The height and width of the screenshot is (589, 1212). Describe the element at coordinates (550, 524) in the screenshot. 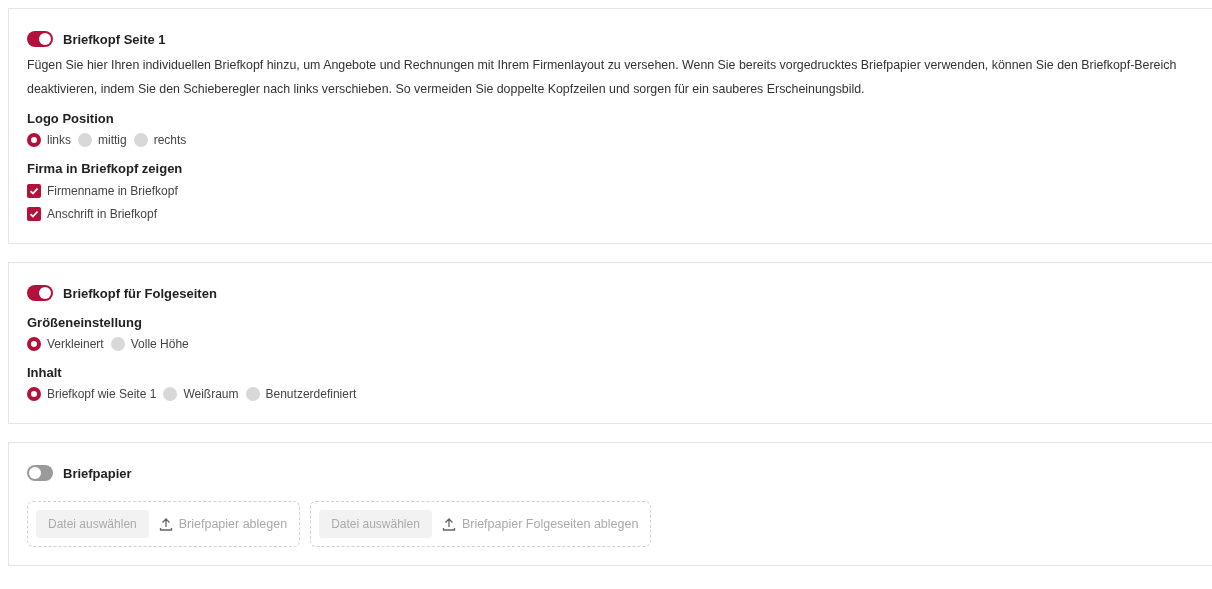

I see `drop-hint: Briefpapier Folgeseiten ablegen` at that location.